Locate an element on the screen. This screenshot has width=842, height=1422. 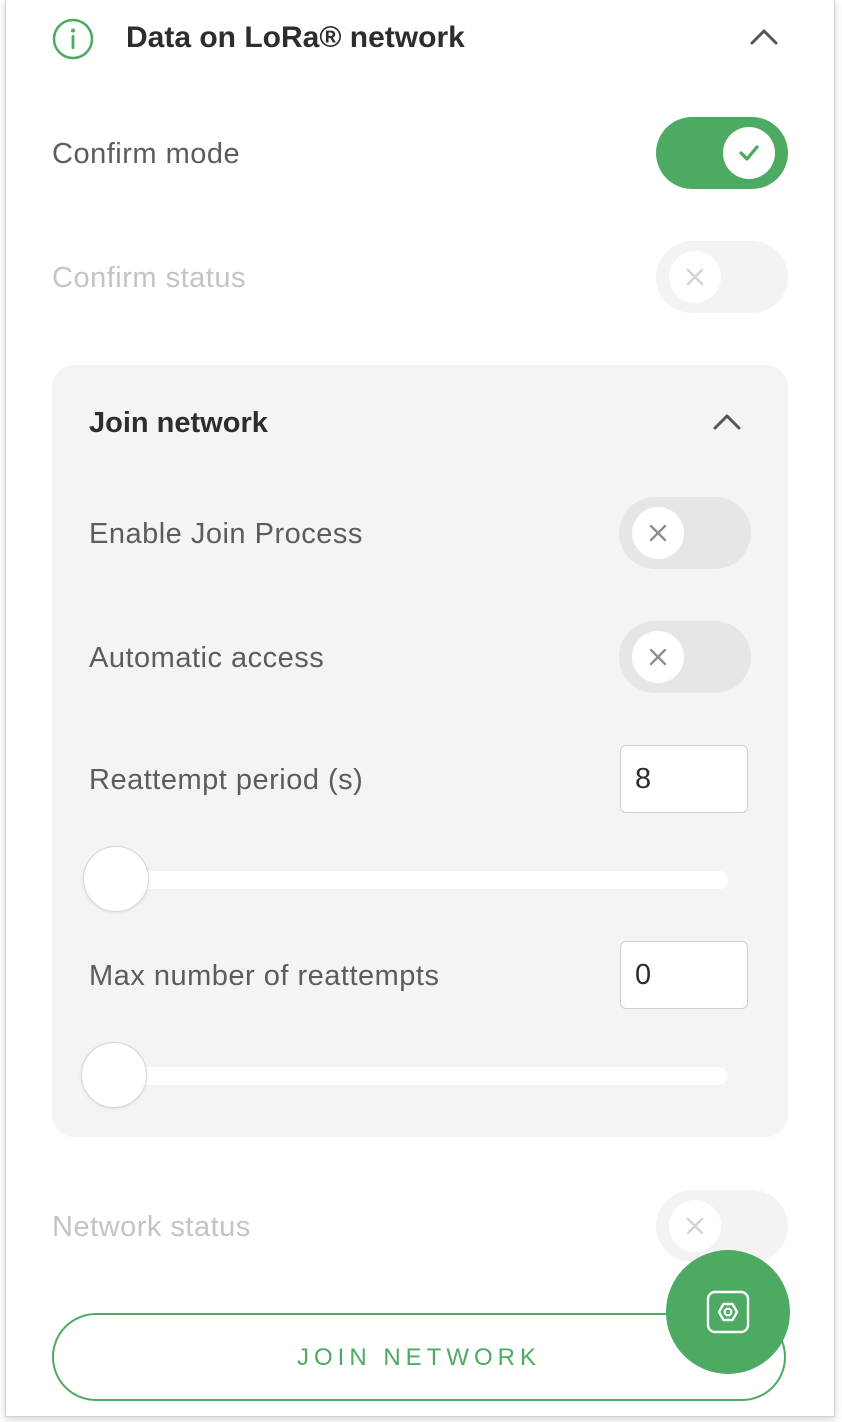
enable-join-toggle is located at coordinates (685, 533).